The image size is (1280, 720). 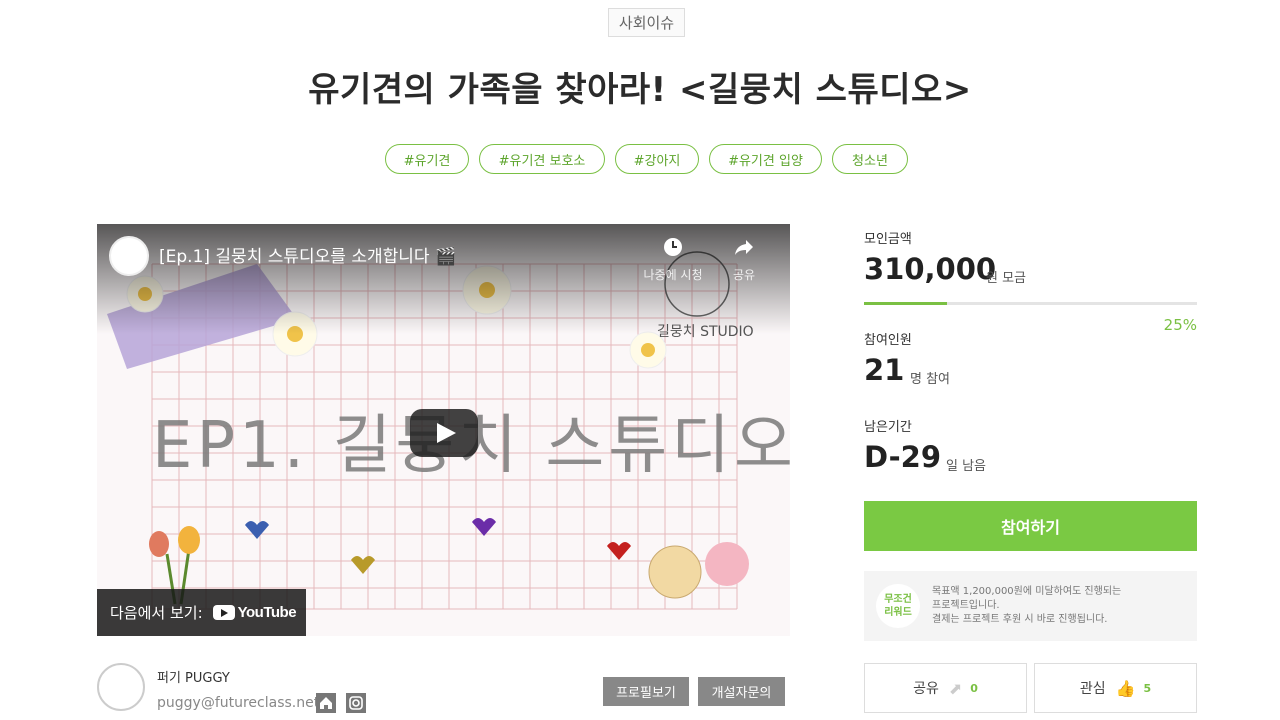 I want to click on watch-on-youtube-button: 다음에서 보기: YouTube, so click(x=201, y=612).